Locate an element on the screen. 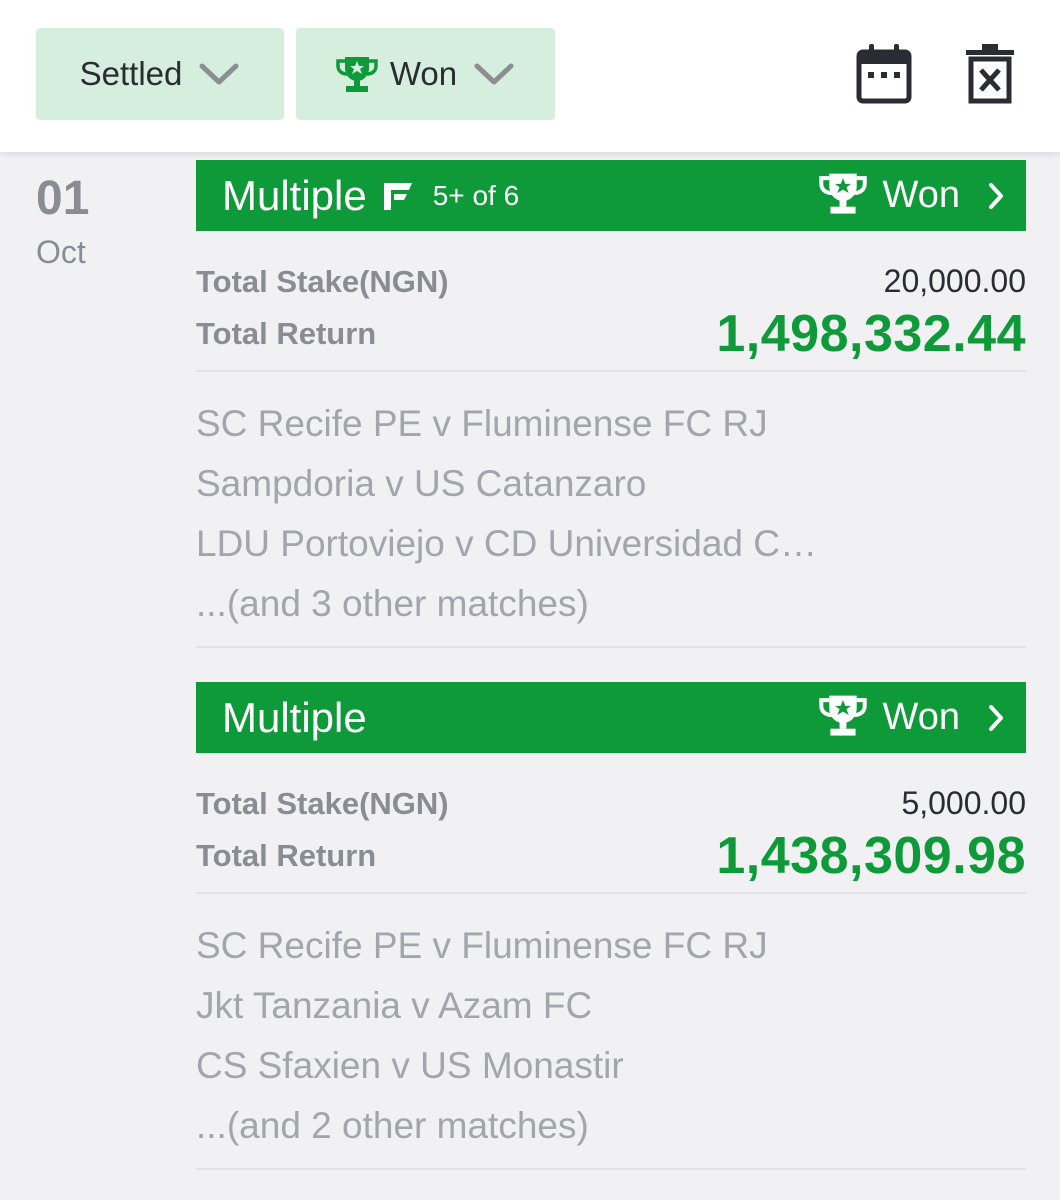 The height and width of the screenshot is (1200, 1060). ticket-header: Multiple 5+ of 6 Won is located at coordinates (611, 195).